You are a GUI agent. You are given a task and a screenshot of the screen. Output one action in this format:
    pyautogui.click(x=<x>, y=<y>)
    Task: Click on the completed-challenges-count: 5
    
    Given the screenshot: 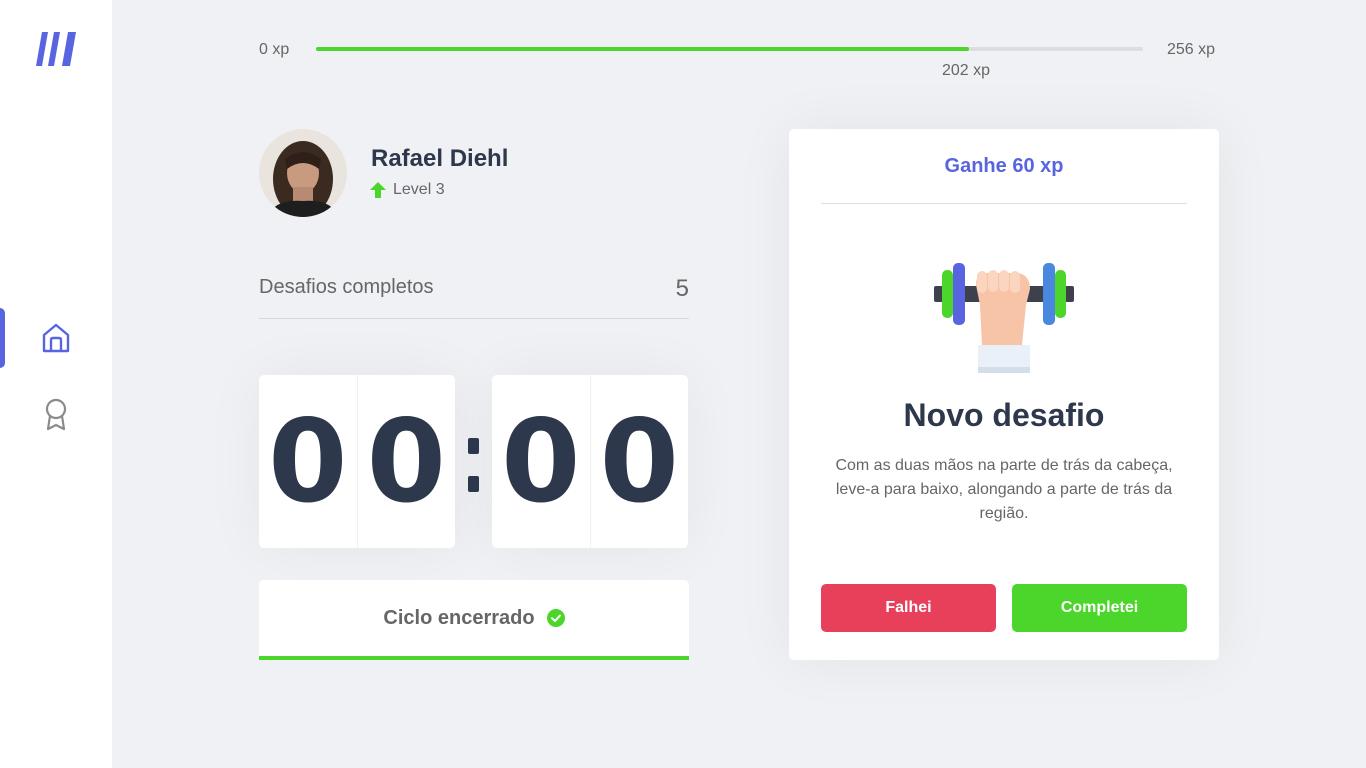 What is the action you would take?
    pyautogui.click(x=682, y=288)
    